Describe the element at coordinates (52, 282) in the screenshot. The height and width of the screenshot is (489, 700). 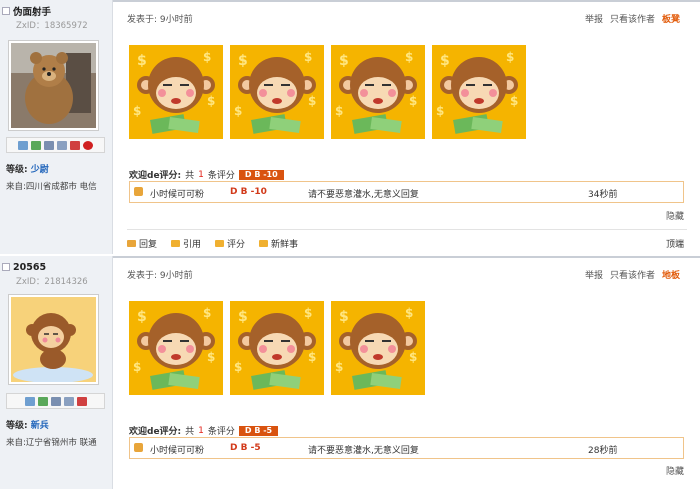
I see `zxid: ZxID：21814326` at that location.